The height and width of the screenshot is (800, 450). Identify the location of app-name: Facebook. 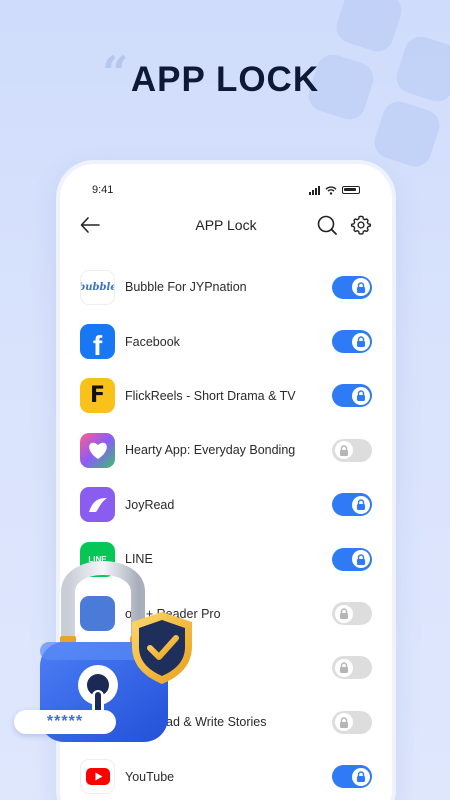
(152, 341).